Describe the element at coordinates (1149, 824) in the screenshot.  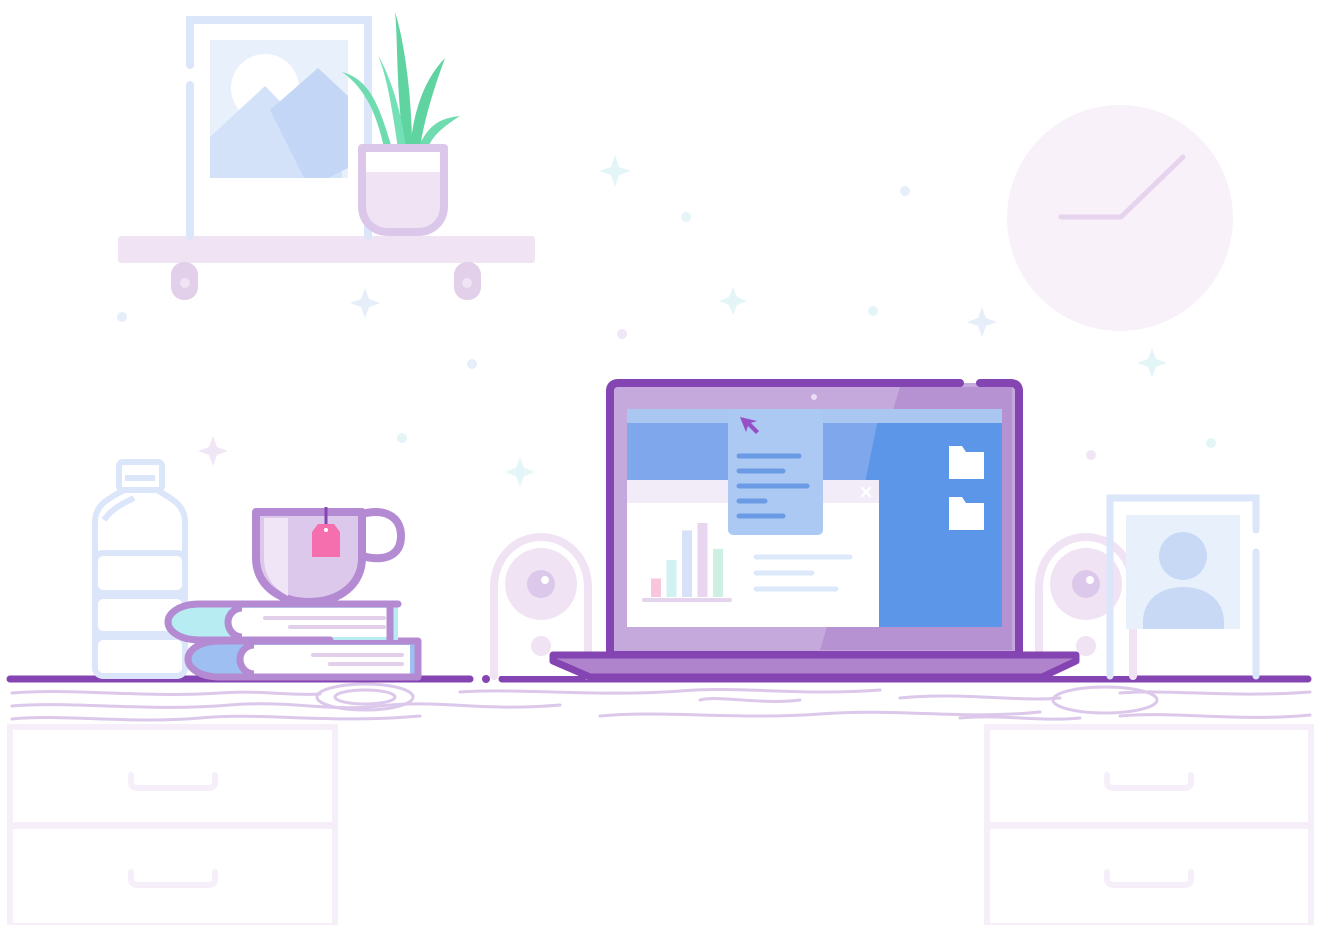
I see `desk-drawers-right` at that location.